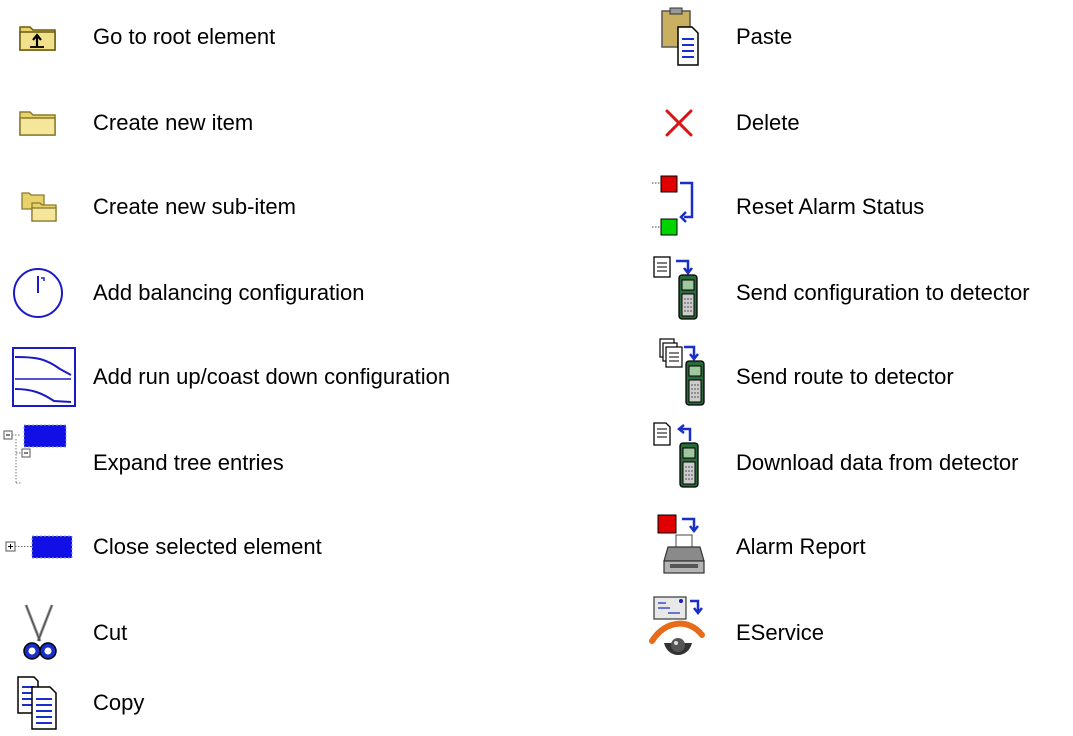  What do you see at coordinates (675, 545) in the screenshot?
I see `alarm-report-printer-icon` at bounding box center [675, 545].